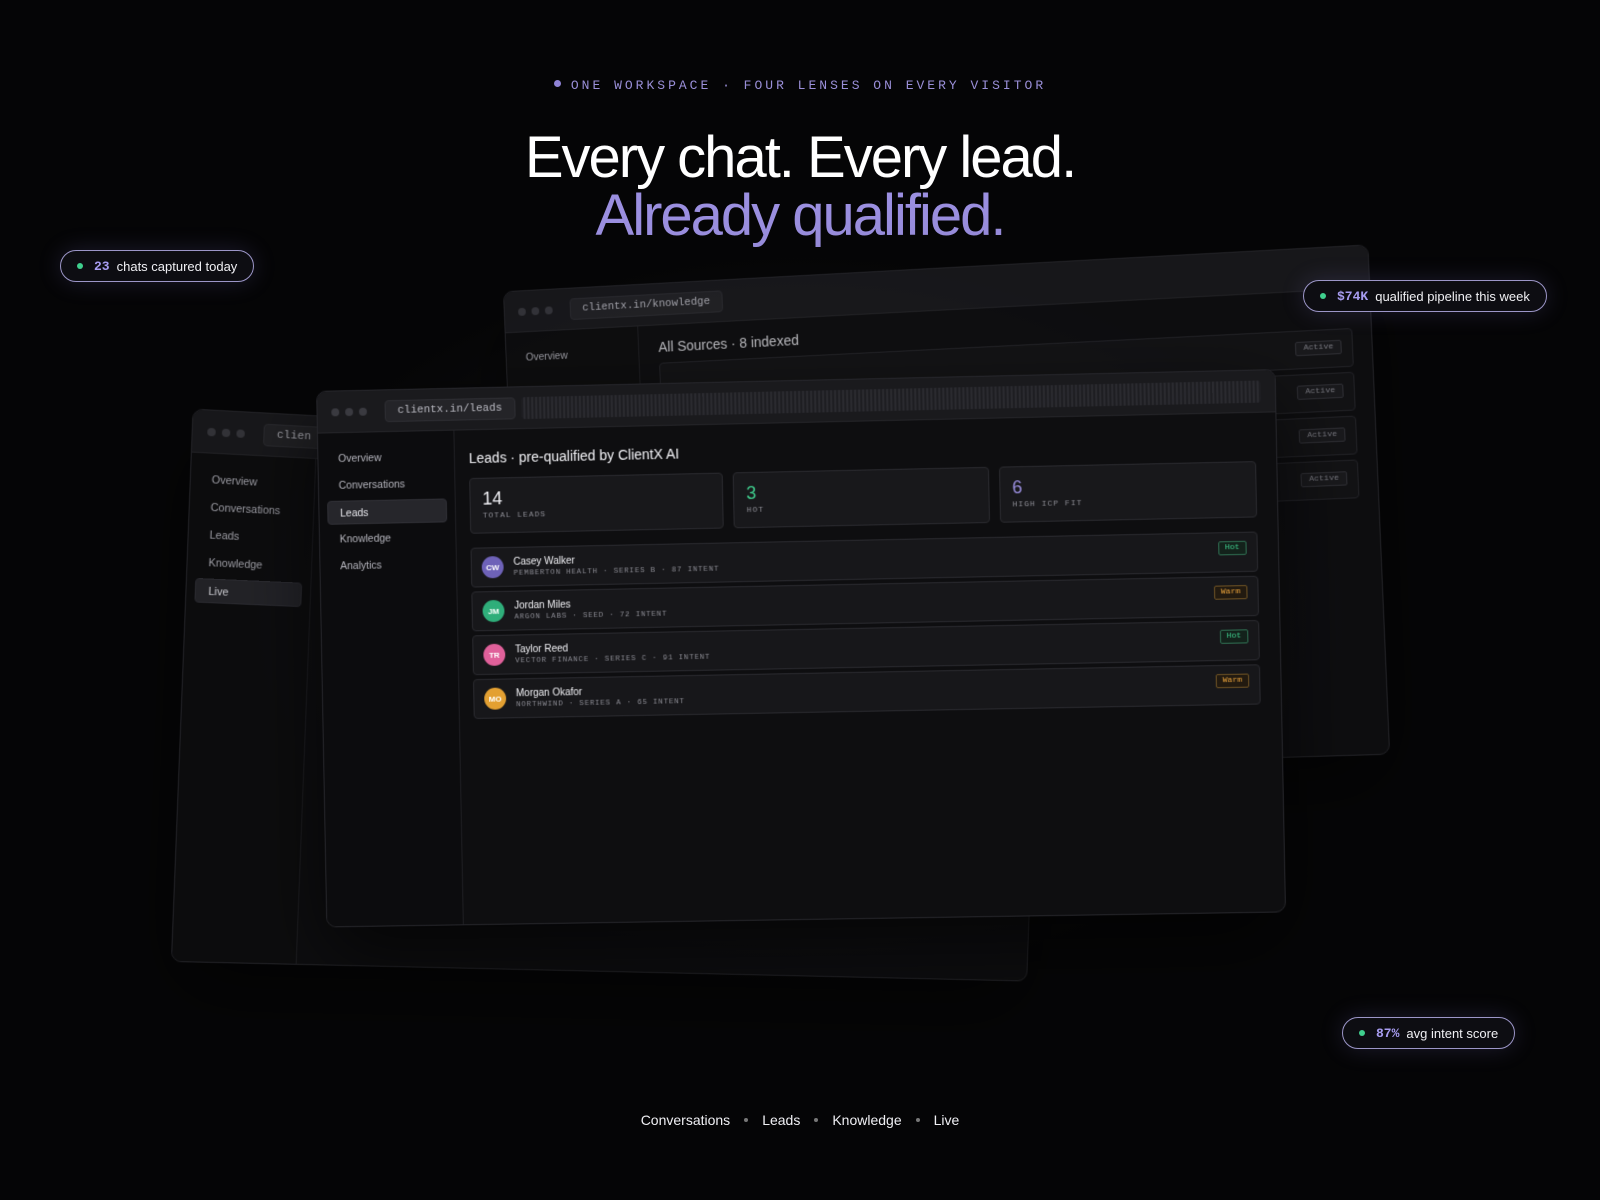 The height and width of the screenshot is (1200, 1600). Describe the element at coordinates (541, 648) in the screenshot. I see `lead-name: Taylor Reed` at that location.